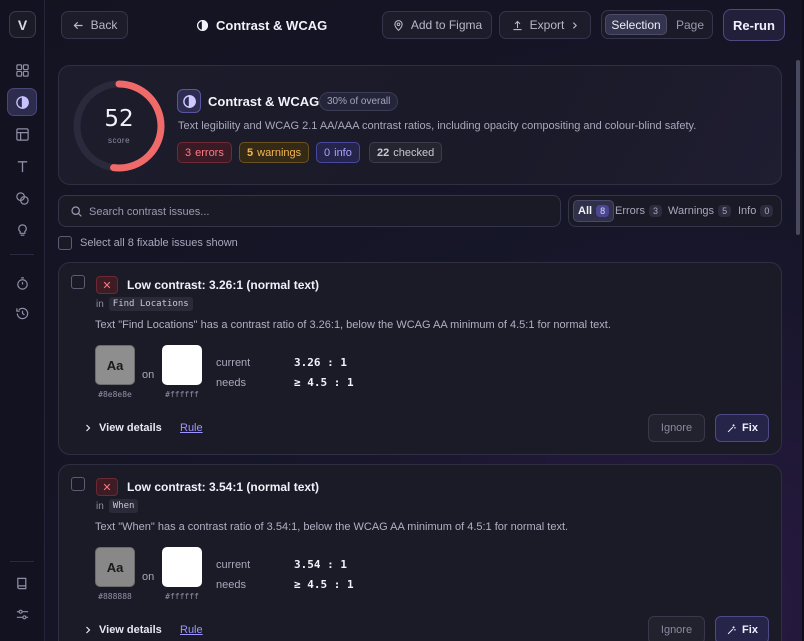  What do you see at coordinates (119, 140) in the screenshot?
I see `score-label: score` at bounding box center [119, 140].